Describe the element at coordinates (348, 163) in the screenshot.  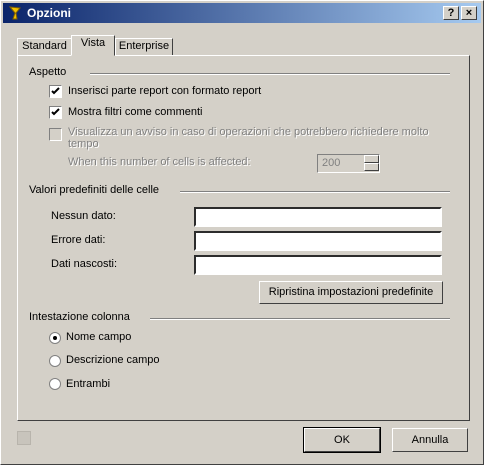
I see `cells-spinner: 200` at that location.